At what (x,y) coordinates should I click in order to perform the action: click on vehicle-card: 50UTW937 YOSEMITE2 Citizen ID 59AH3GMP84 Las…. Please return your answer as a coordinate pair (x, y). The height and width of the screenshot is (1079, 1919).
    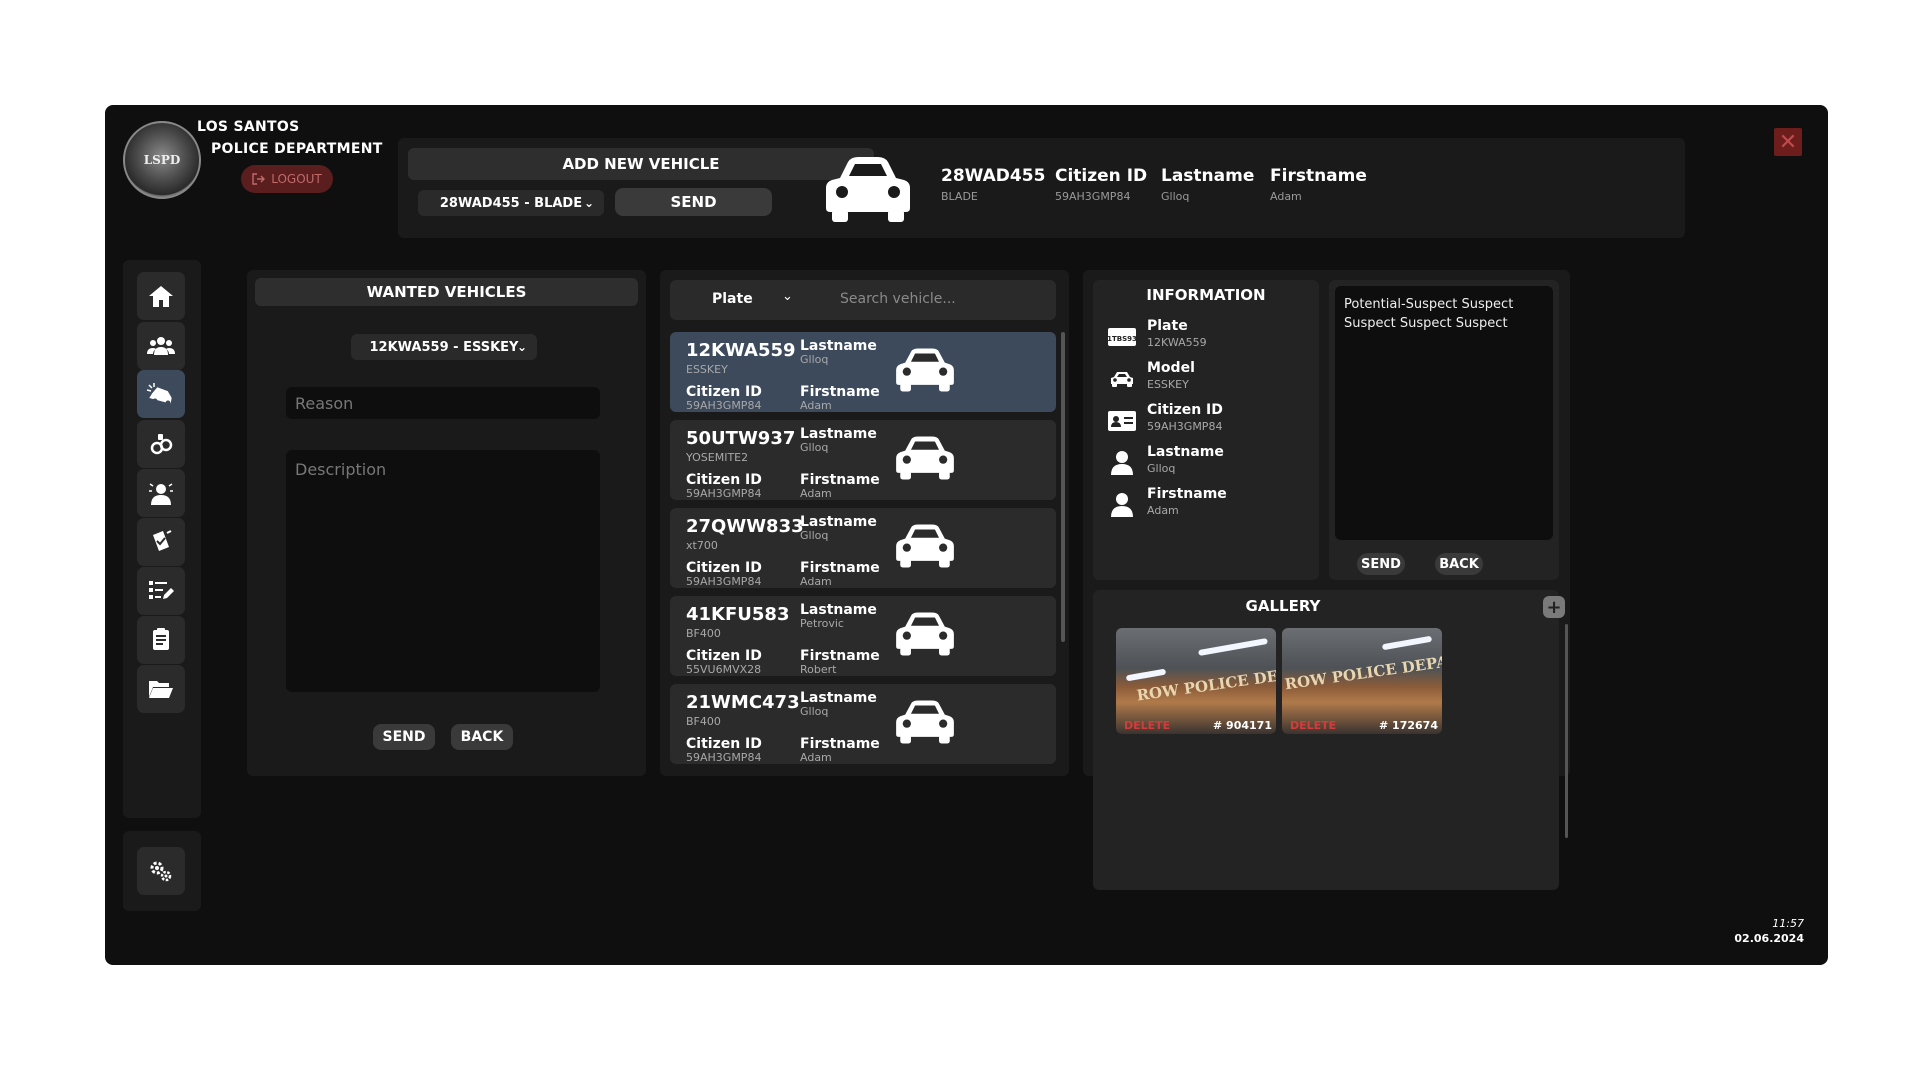
    Looking at the image, I should click on (863, 460).